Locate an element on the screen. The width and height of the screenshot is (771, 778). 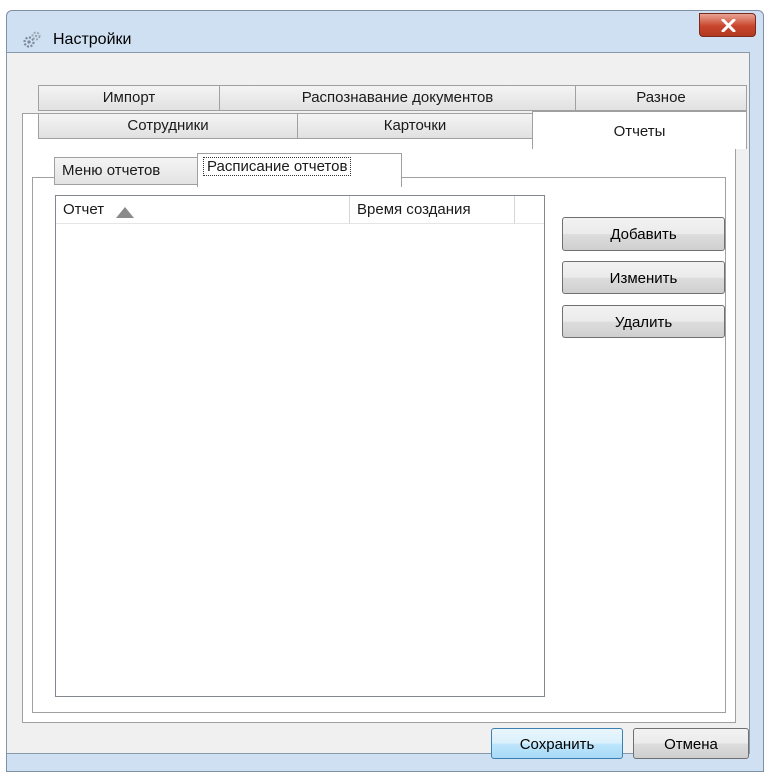
subtab-report-menu: Меню отчетов is located at coordinates (126, 171).